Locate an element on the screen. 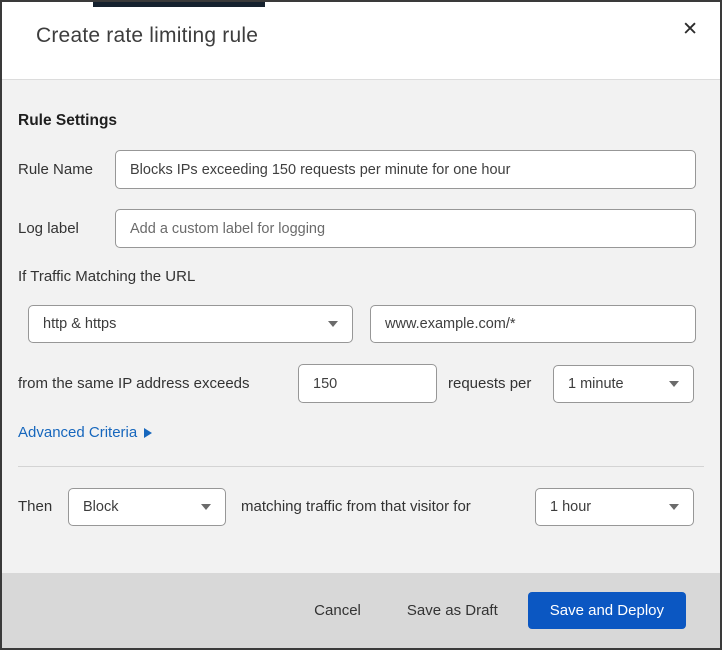 The height and width of the screenshot is (650, 722). close-icon: ✕ is located at coordinates (690, 29).